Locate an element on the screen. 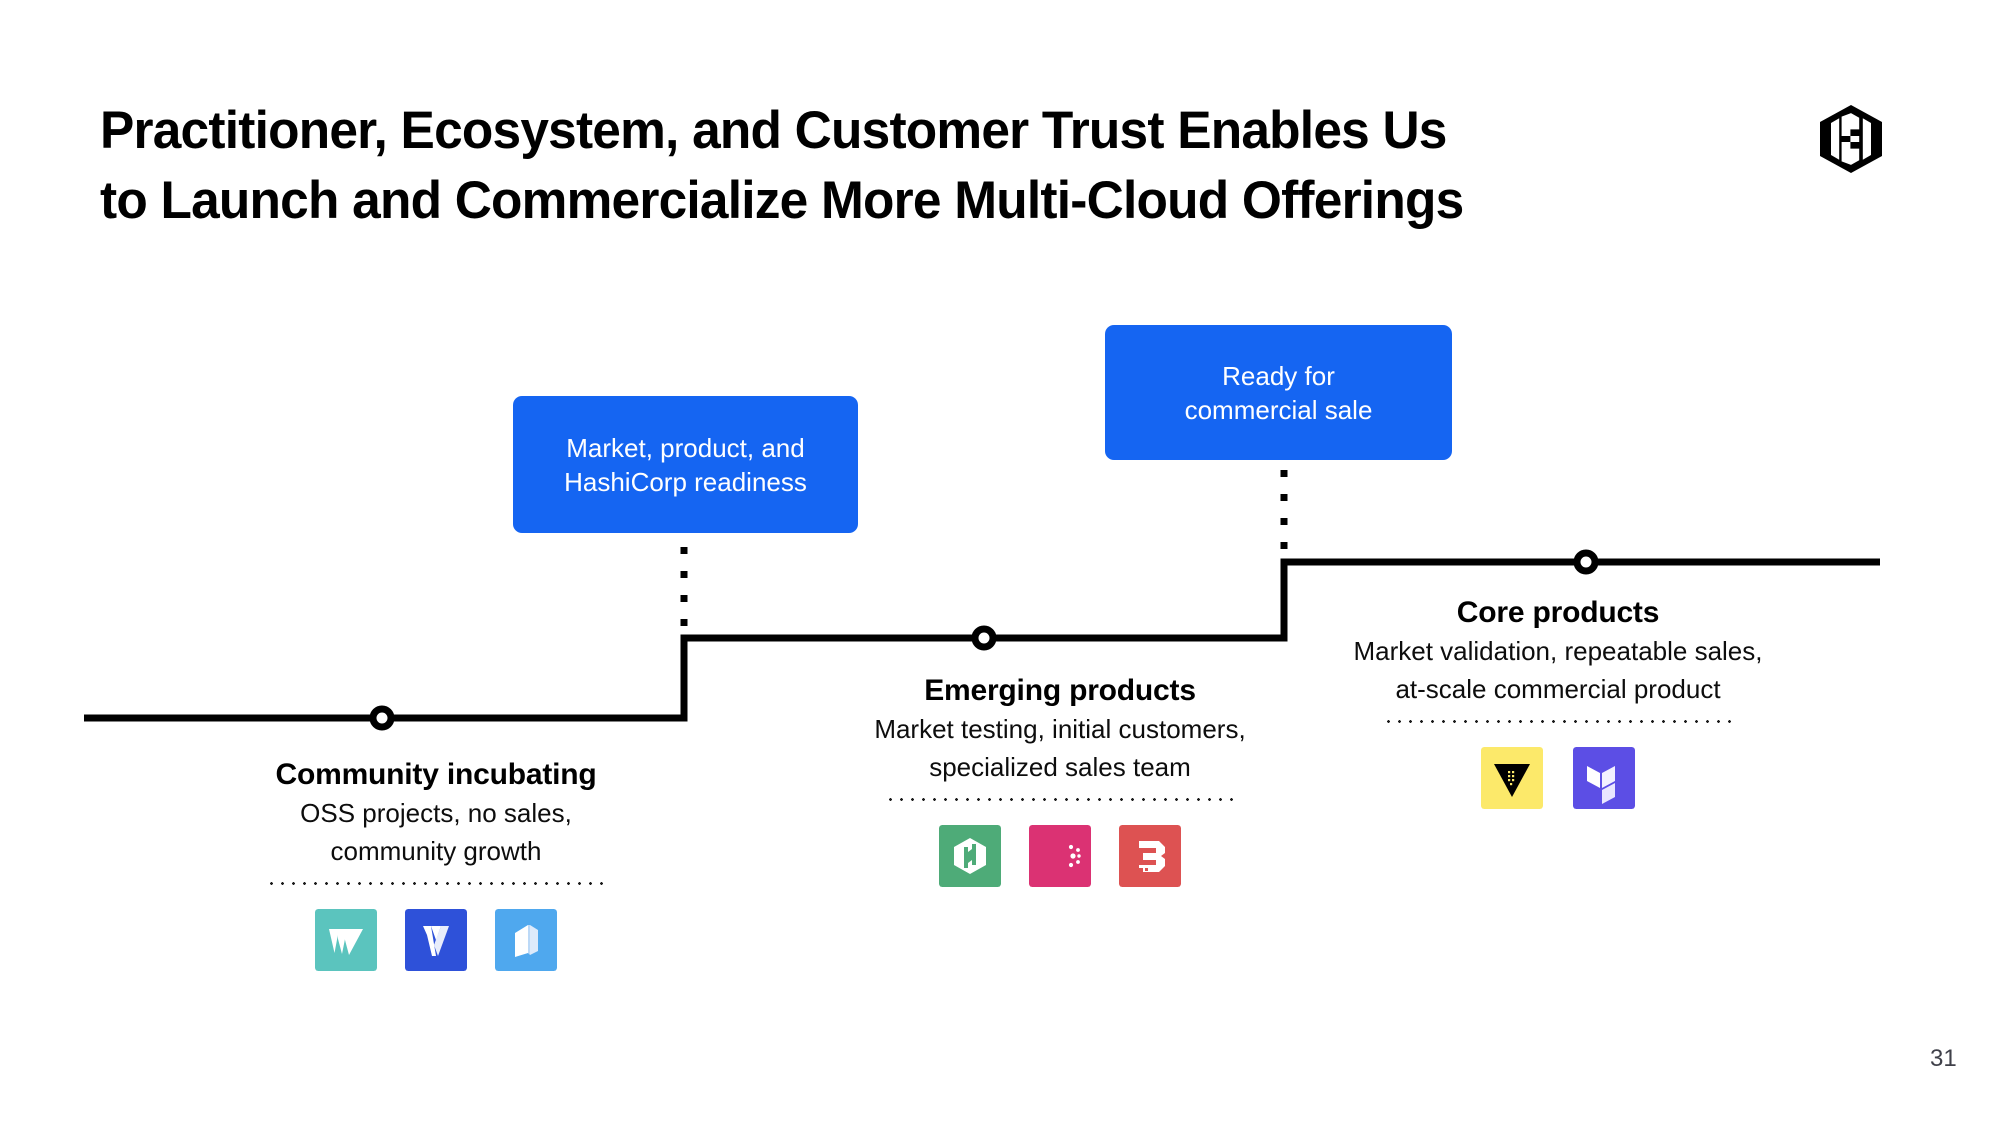 The height and width of the screenshot is (1125, 2000). callout-commercial-text: Ready for commercial sale is located at coordinates (1278, 392).